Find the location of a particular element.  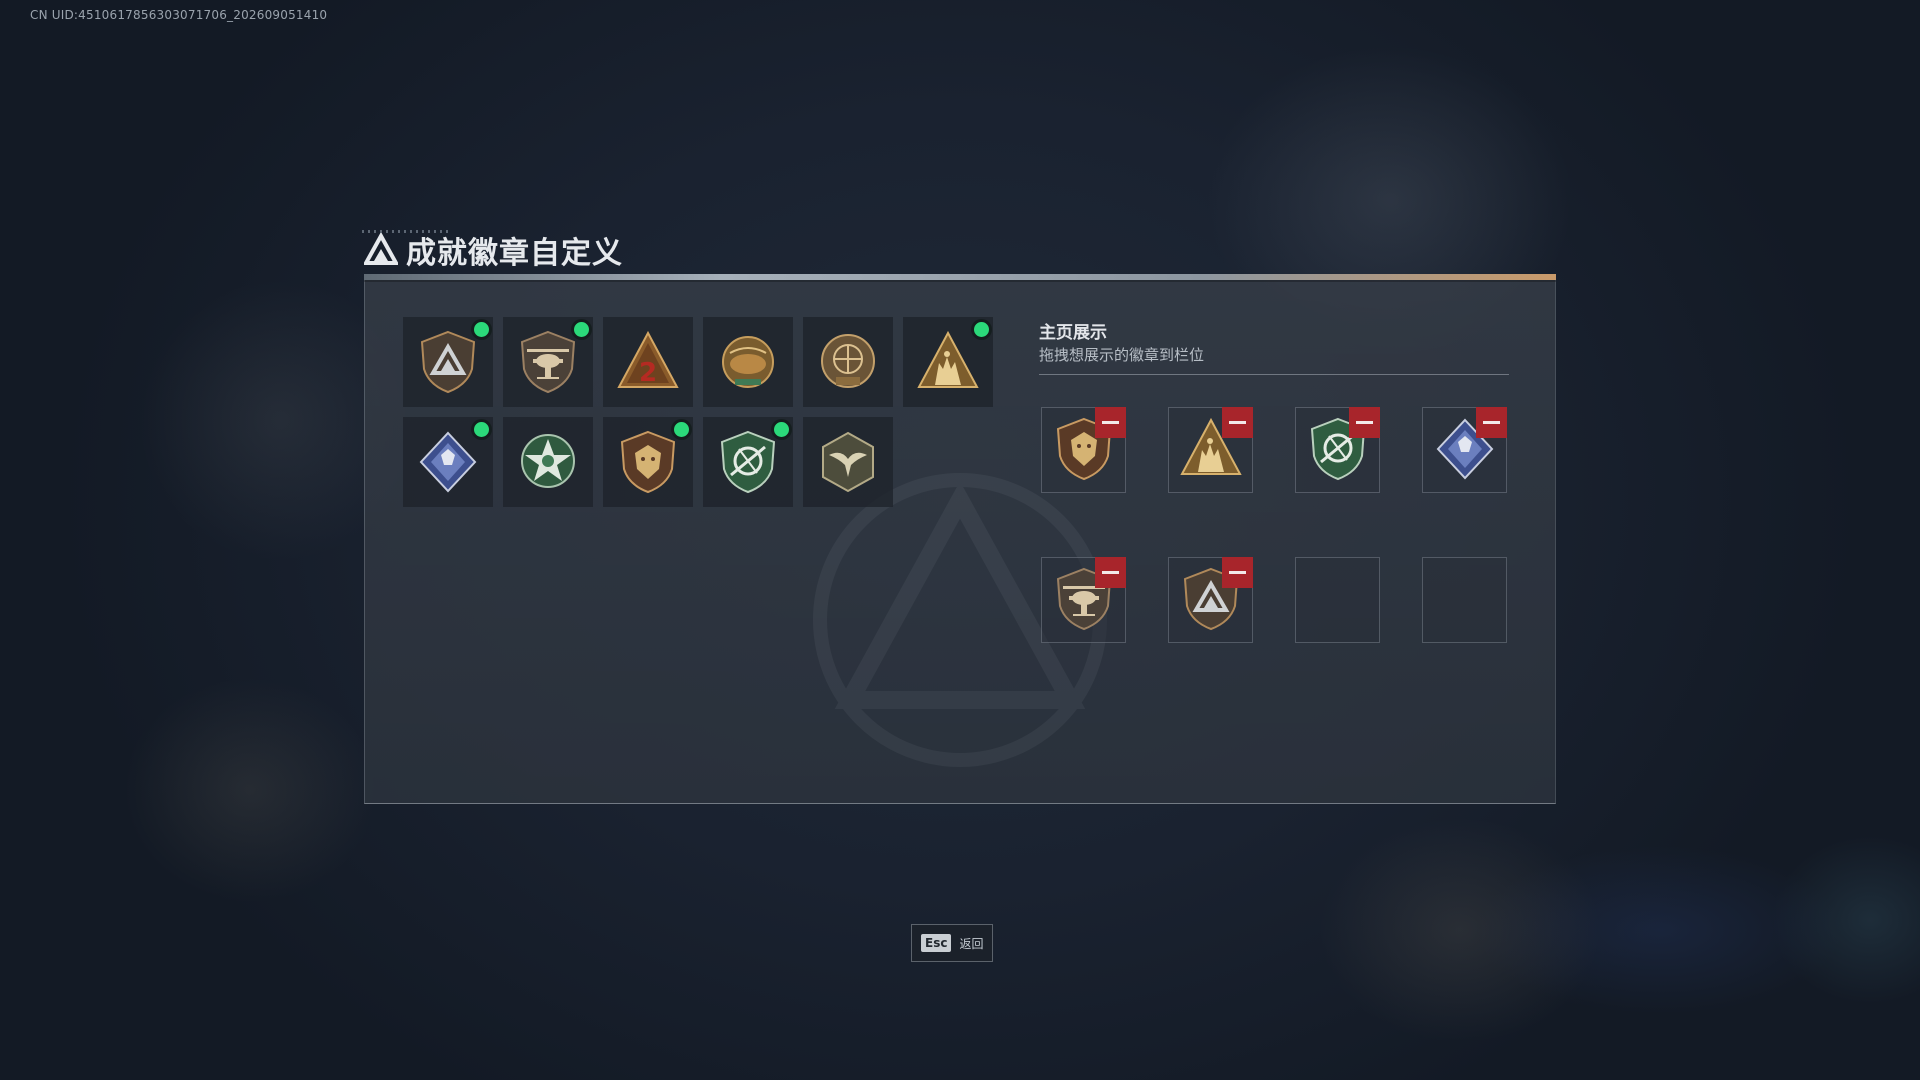

badge-season-2025 is located at coordinates (848, 362).